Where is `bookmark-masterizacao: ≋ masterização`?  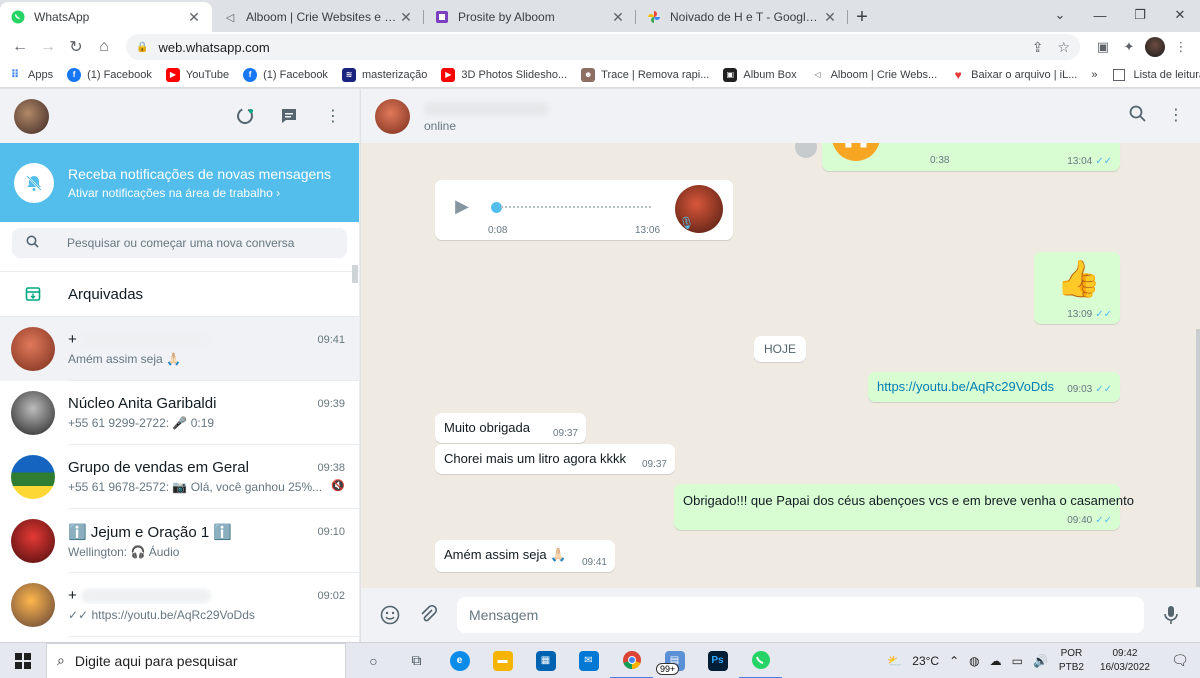
bookmark-masterizacao: ≋ masterização is located at coordinates (384, 74).